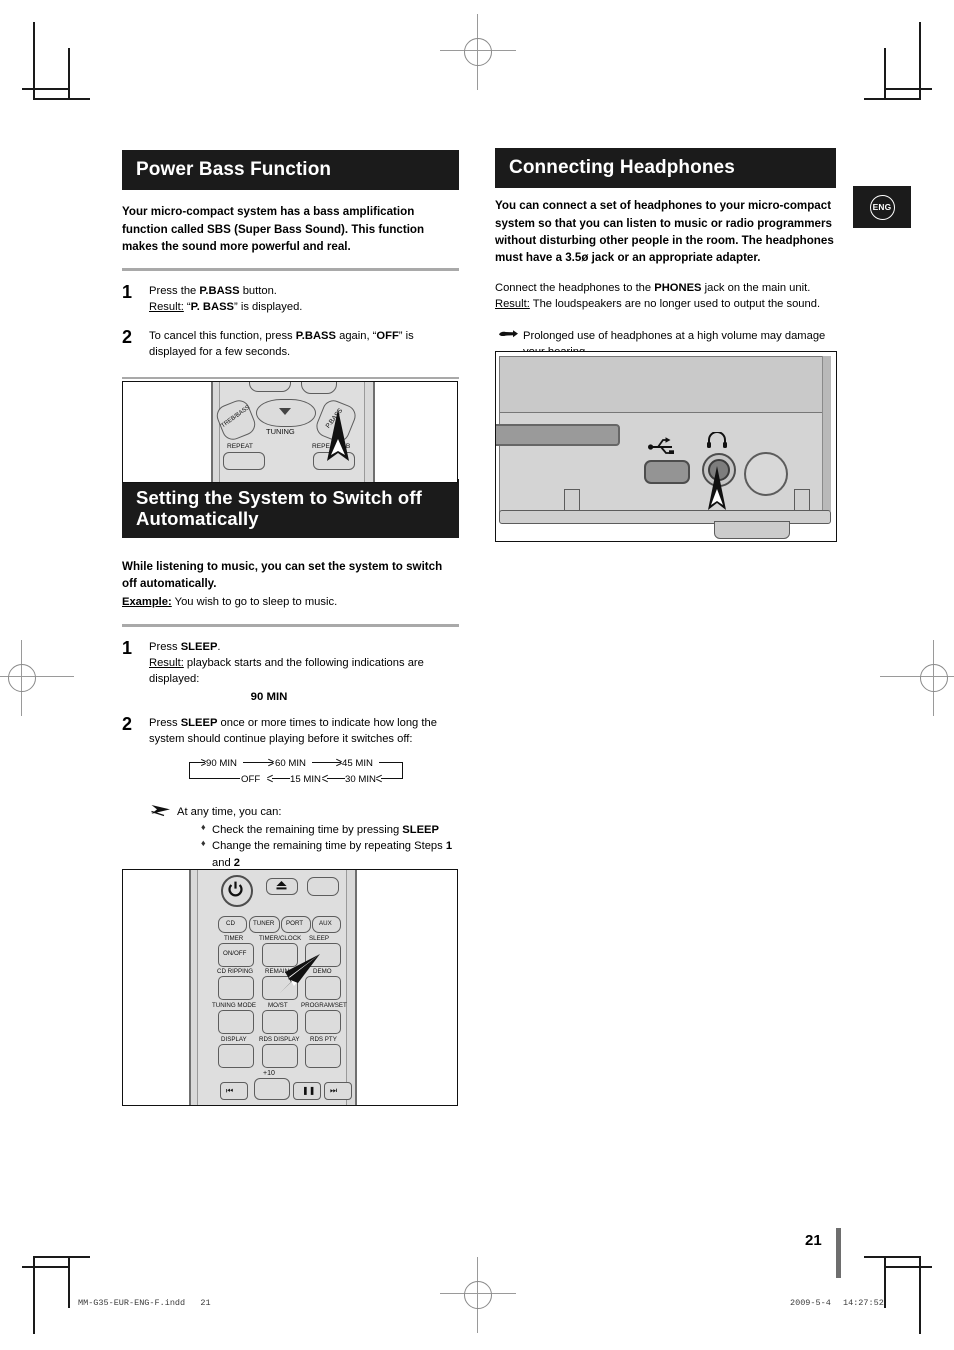 The width and height of the screenshot is (954, 1350). I want to click on remote-label-display: DISPLAY, so click(234, 1039).